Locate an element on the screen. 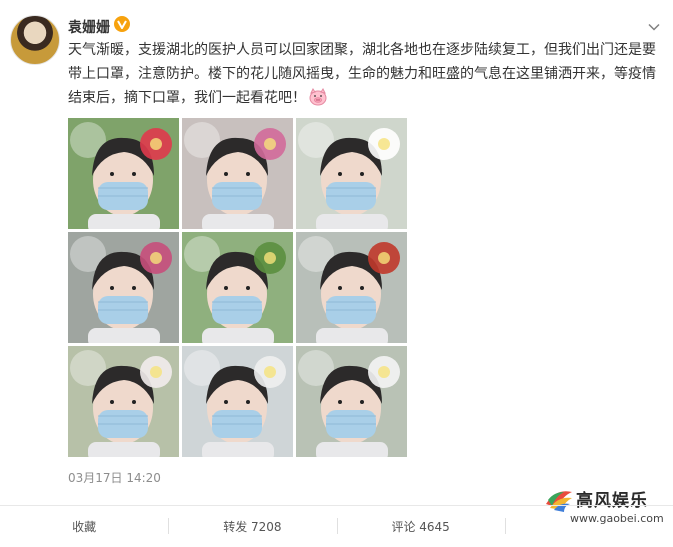 The image size is (673, 547). favorite-button: 收藏 is located at coordinates (84, 526).